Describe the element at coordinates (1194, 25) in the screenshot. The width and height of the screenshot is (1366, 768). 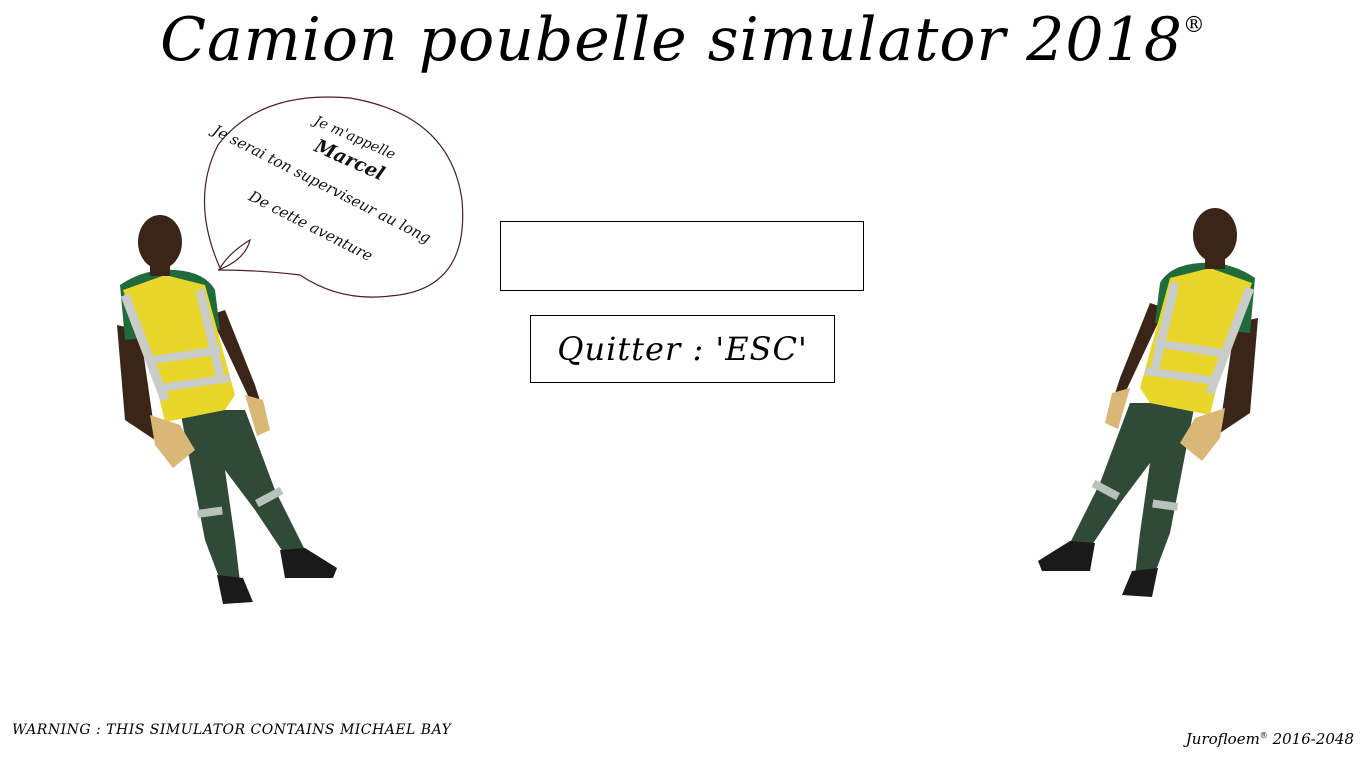
I see `registered-mark: ®` at that location.